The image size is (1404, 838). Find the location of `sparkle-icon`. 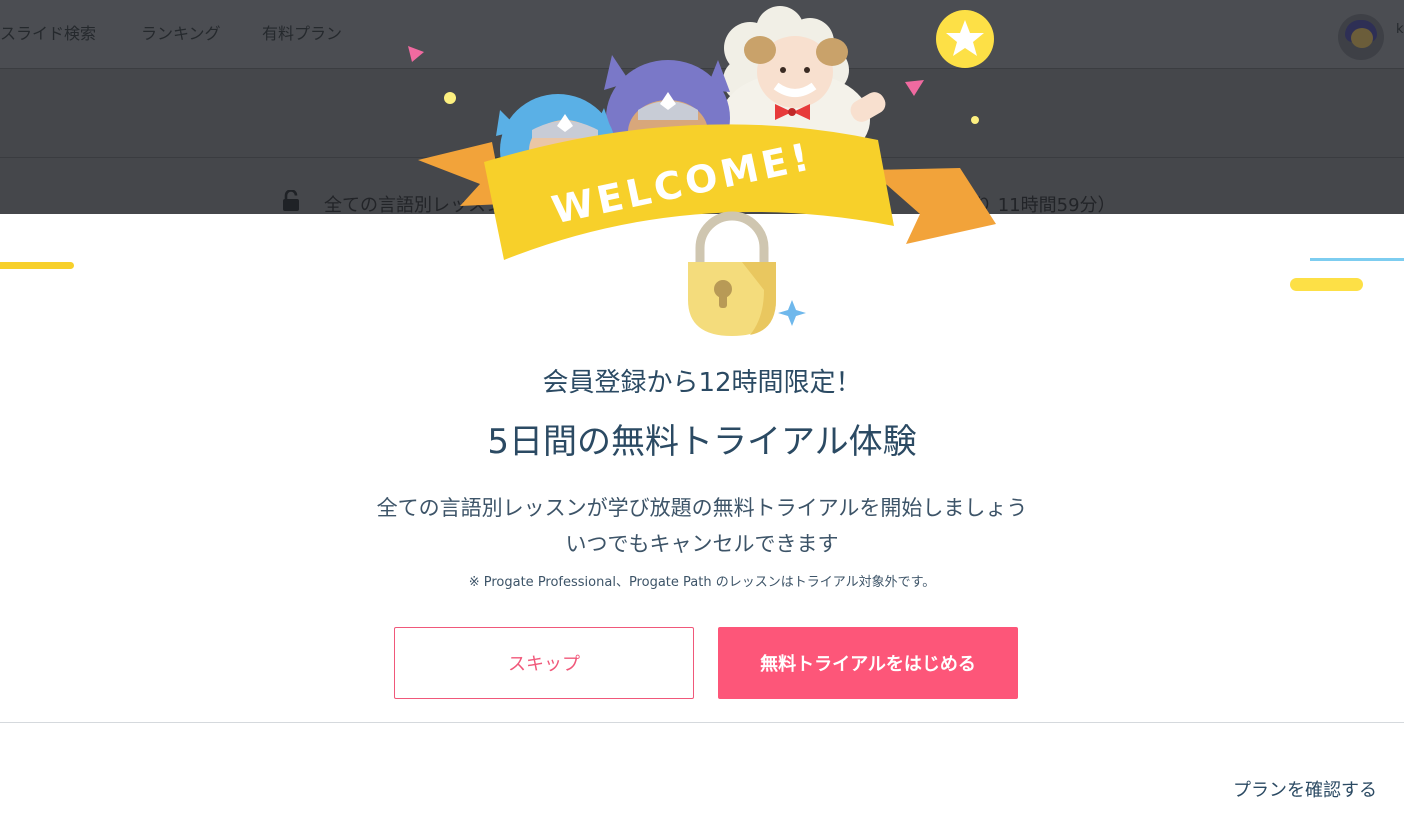

sparkle-icon is located at coordinates (792, 313).